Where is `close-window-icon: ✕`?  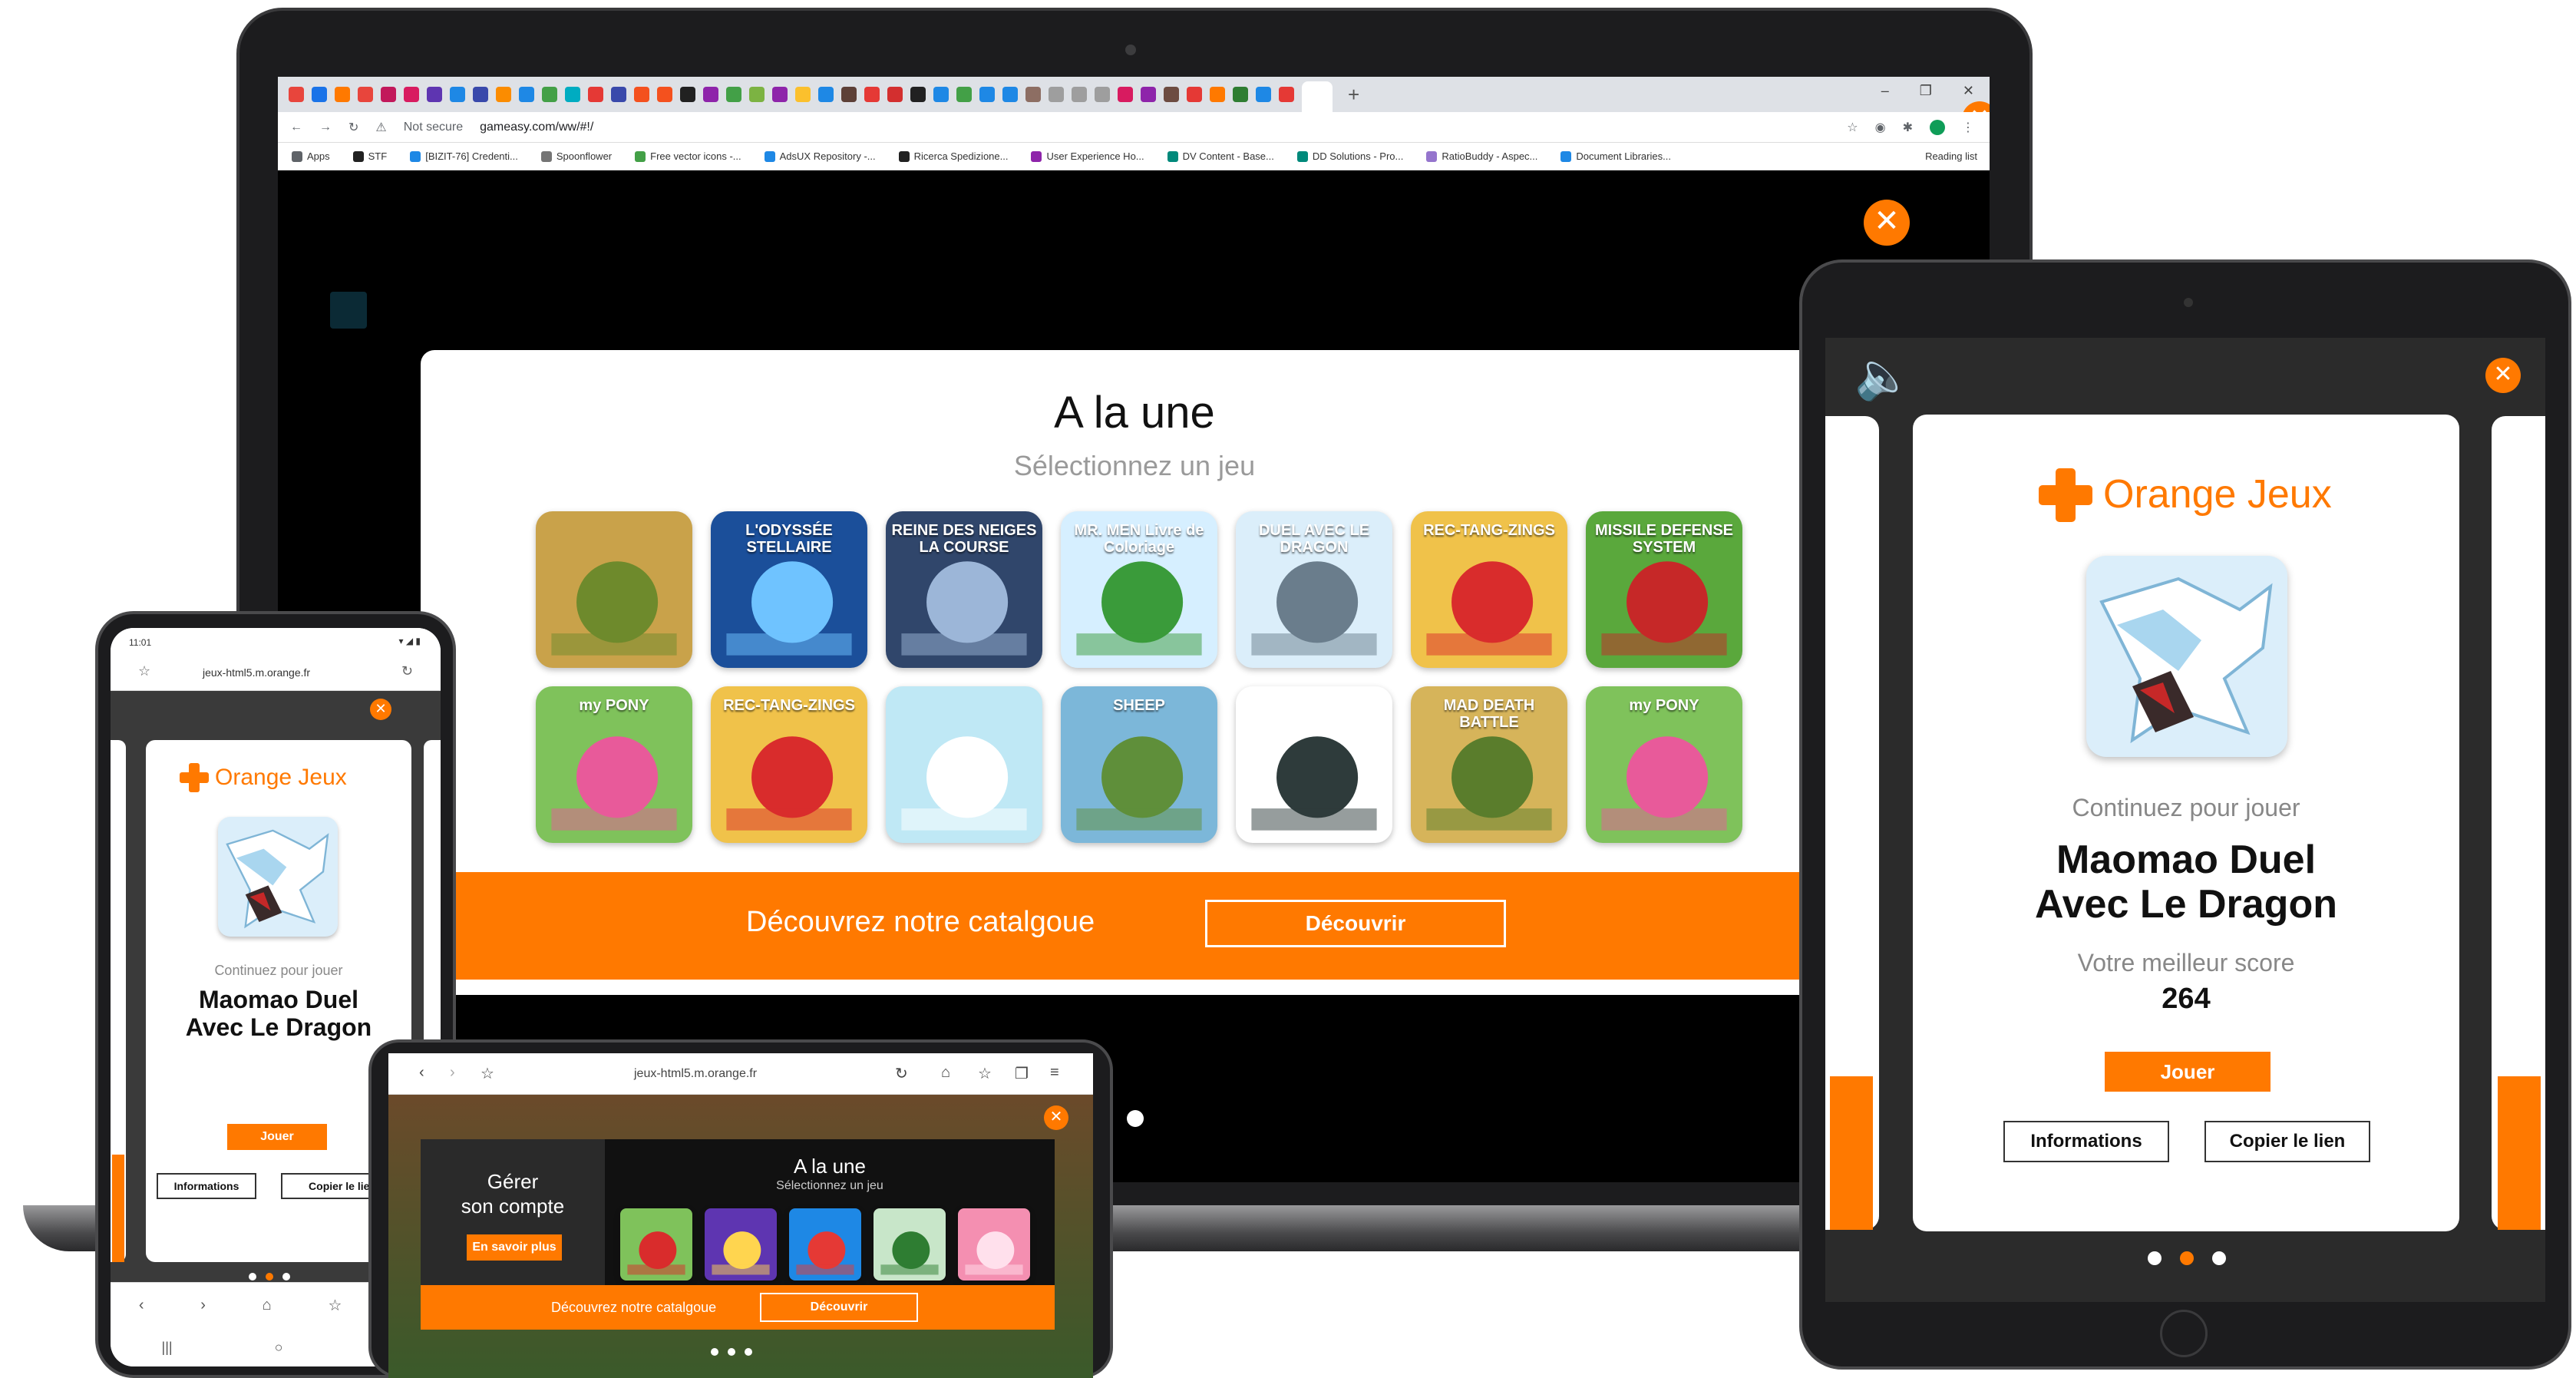 close-window-icon: ✕ is located at coordinates (1969, 91).